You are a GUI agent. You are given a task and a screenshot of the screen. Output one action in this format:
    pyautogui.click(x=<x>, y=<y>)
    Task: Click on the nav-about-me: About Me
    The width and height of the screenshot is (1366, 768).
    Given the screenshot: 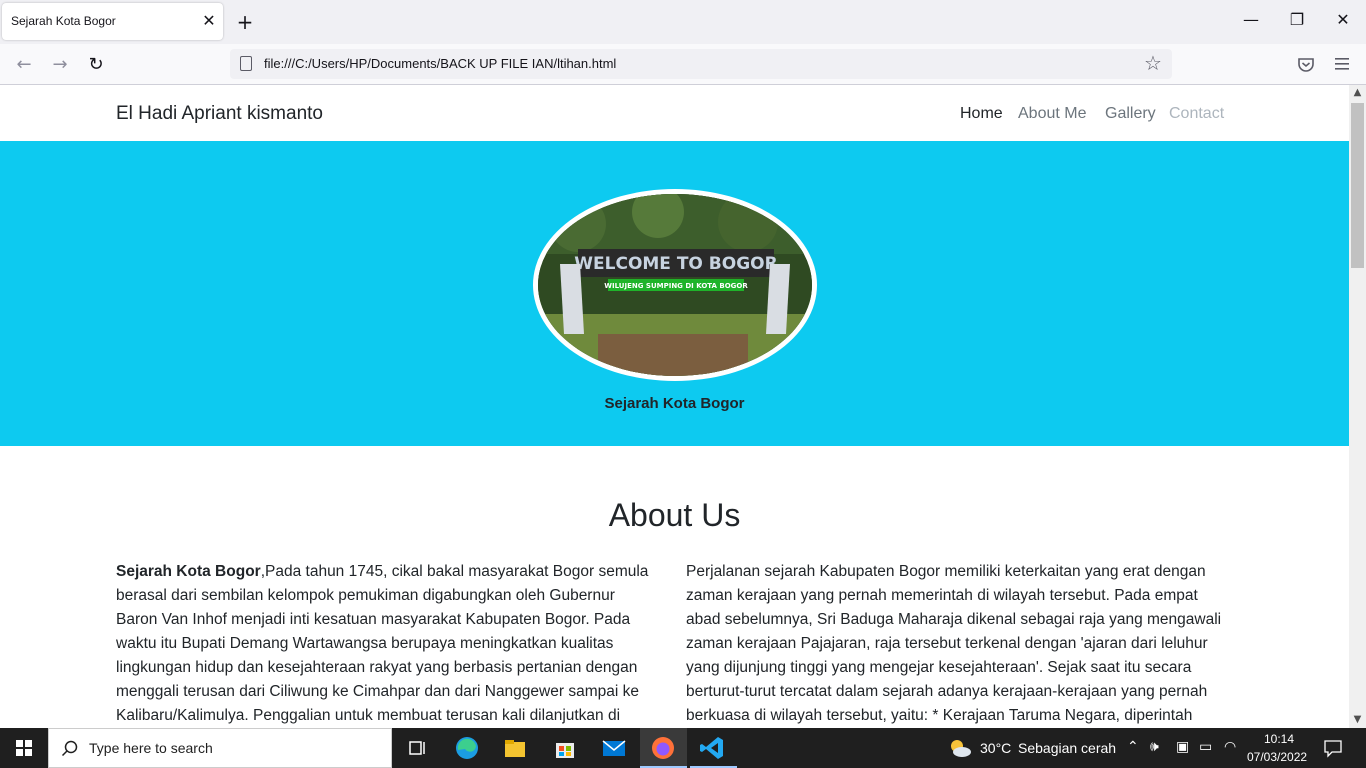 What is the action you would take?
    pyautogui.click(x=1052, y=114)
    